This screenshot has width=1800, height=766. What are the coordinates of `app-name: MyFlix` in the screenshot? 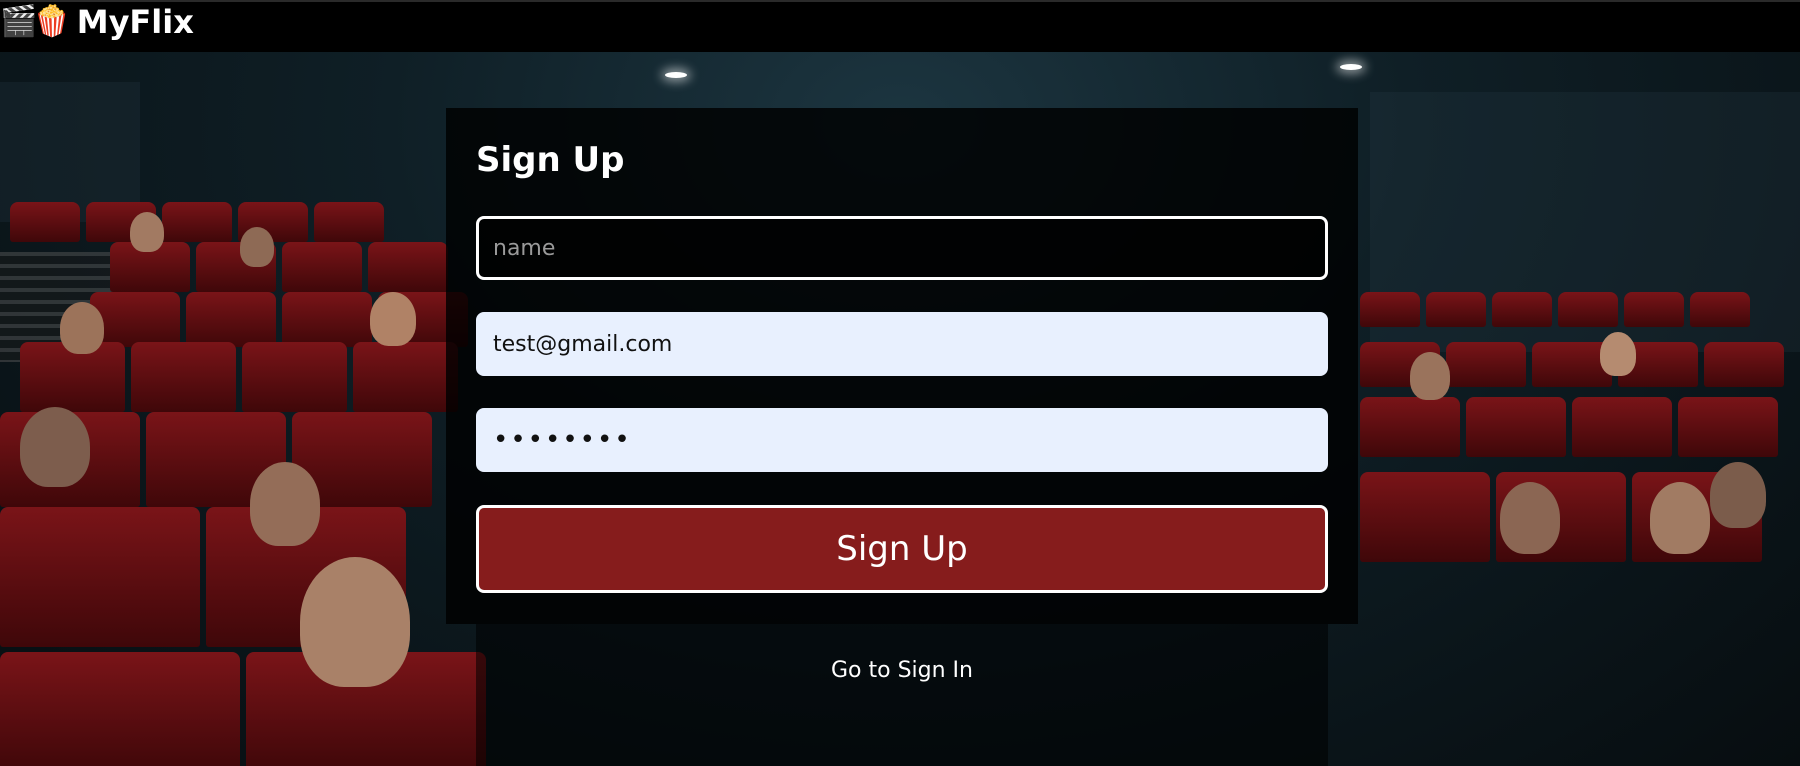 It's located at (135, 22).